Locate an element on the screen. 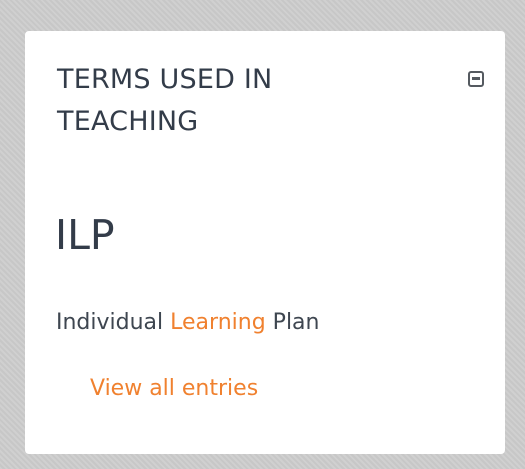 This screenshot has width=525, height=469. block-title: TERMS USED IN TEACHING is located at coordinates (165, 100).